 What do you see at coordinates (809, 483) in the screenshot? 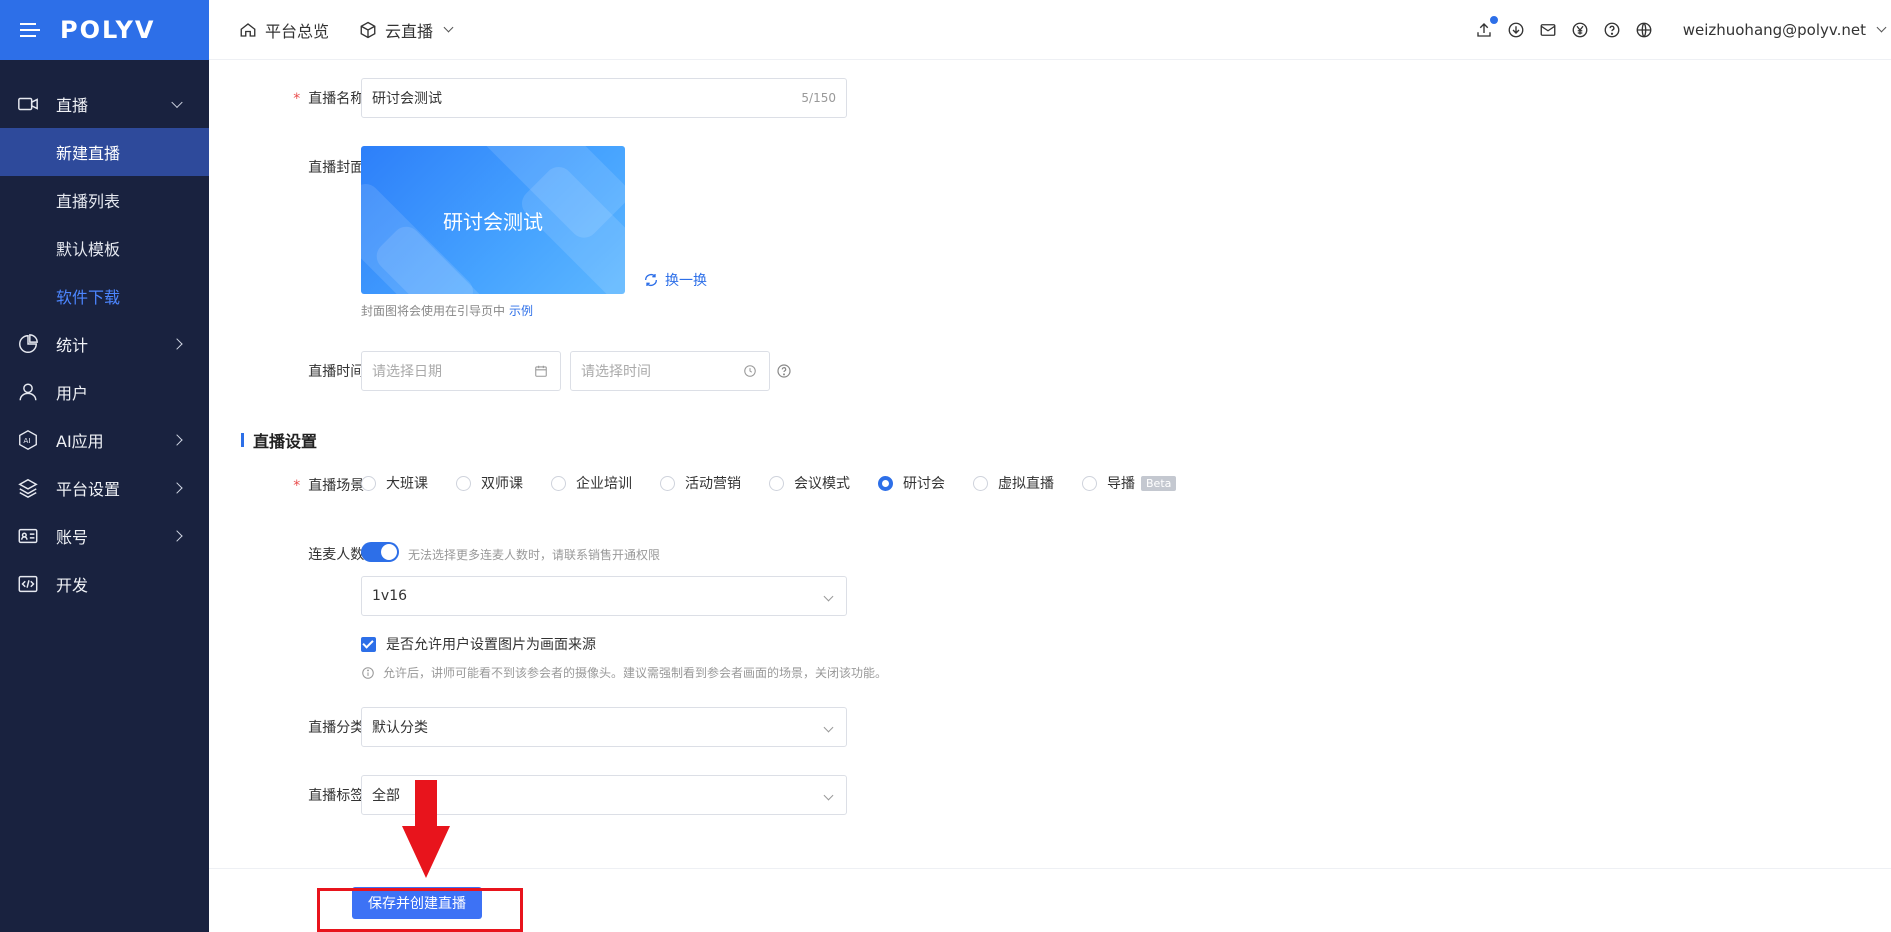
I see `scene-option: 会议模式` at bounding box center [809, 483].